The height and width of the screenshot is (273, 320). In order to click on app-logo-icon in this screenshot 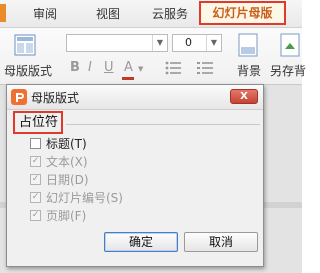, I will do `click(19, 97)`.